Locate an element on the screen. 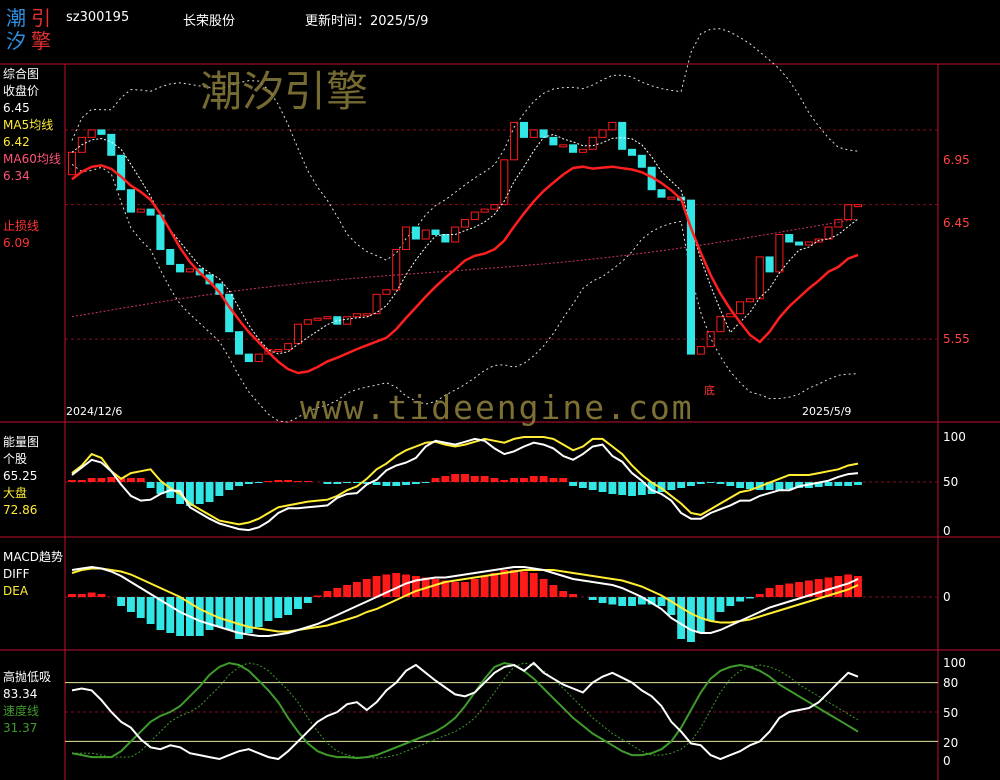 Image resolution: width=1000 pixels, height=780 pixels. legend-white-value: 83.34 is located at coordinates (20, 694).